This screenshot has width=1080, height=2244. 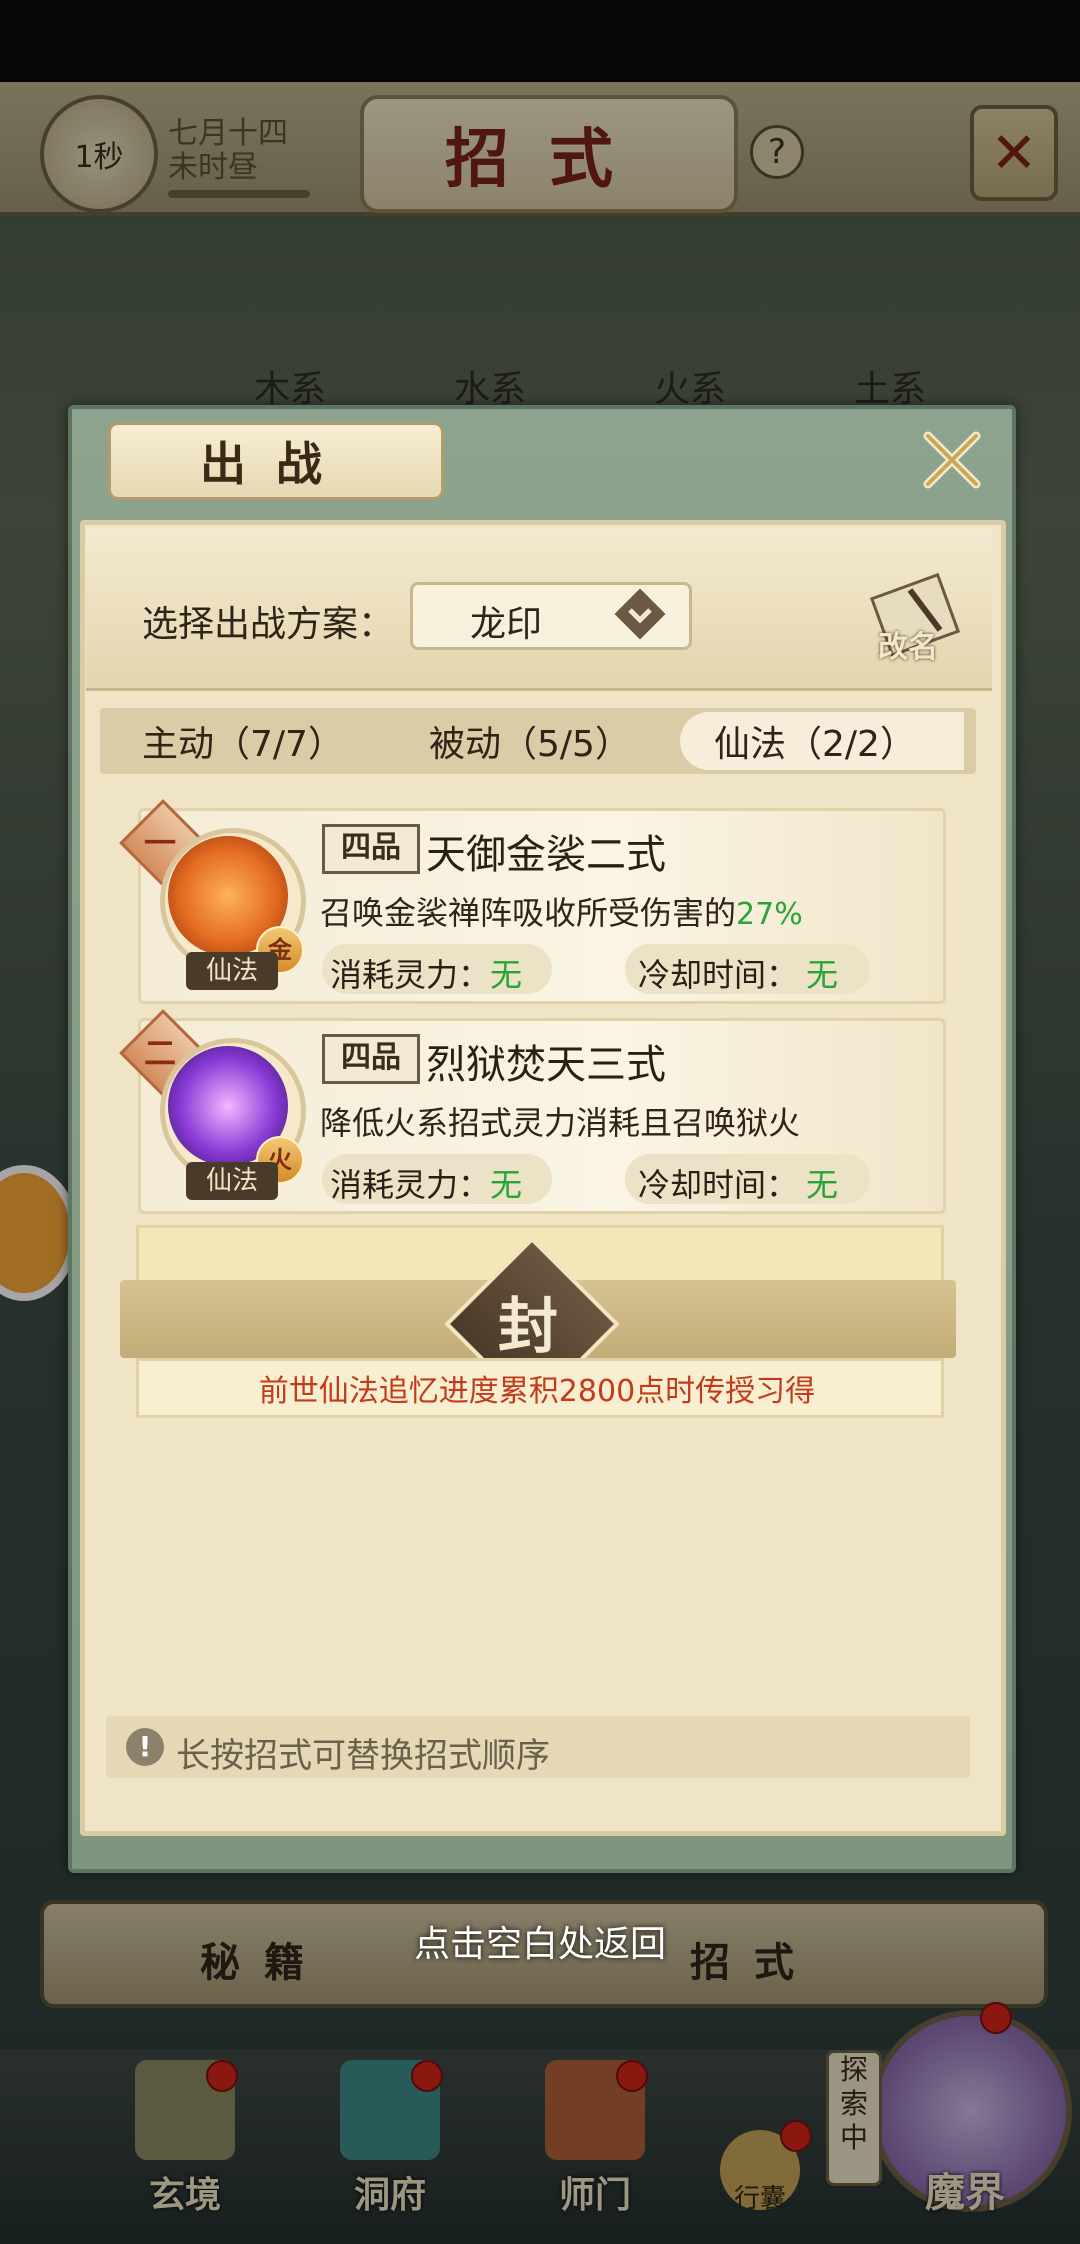 I want to click on info-icon: !, so click(x=145, y=1747).